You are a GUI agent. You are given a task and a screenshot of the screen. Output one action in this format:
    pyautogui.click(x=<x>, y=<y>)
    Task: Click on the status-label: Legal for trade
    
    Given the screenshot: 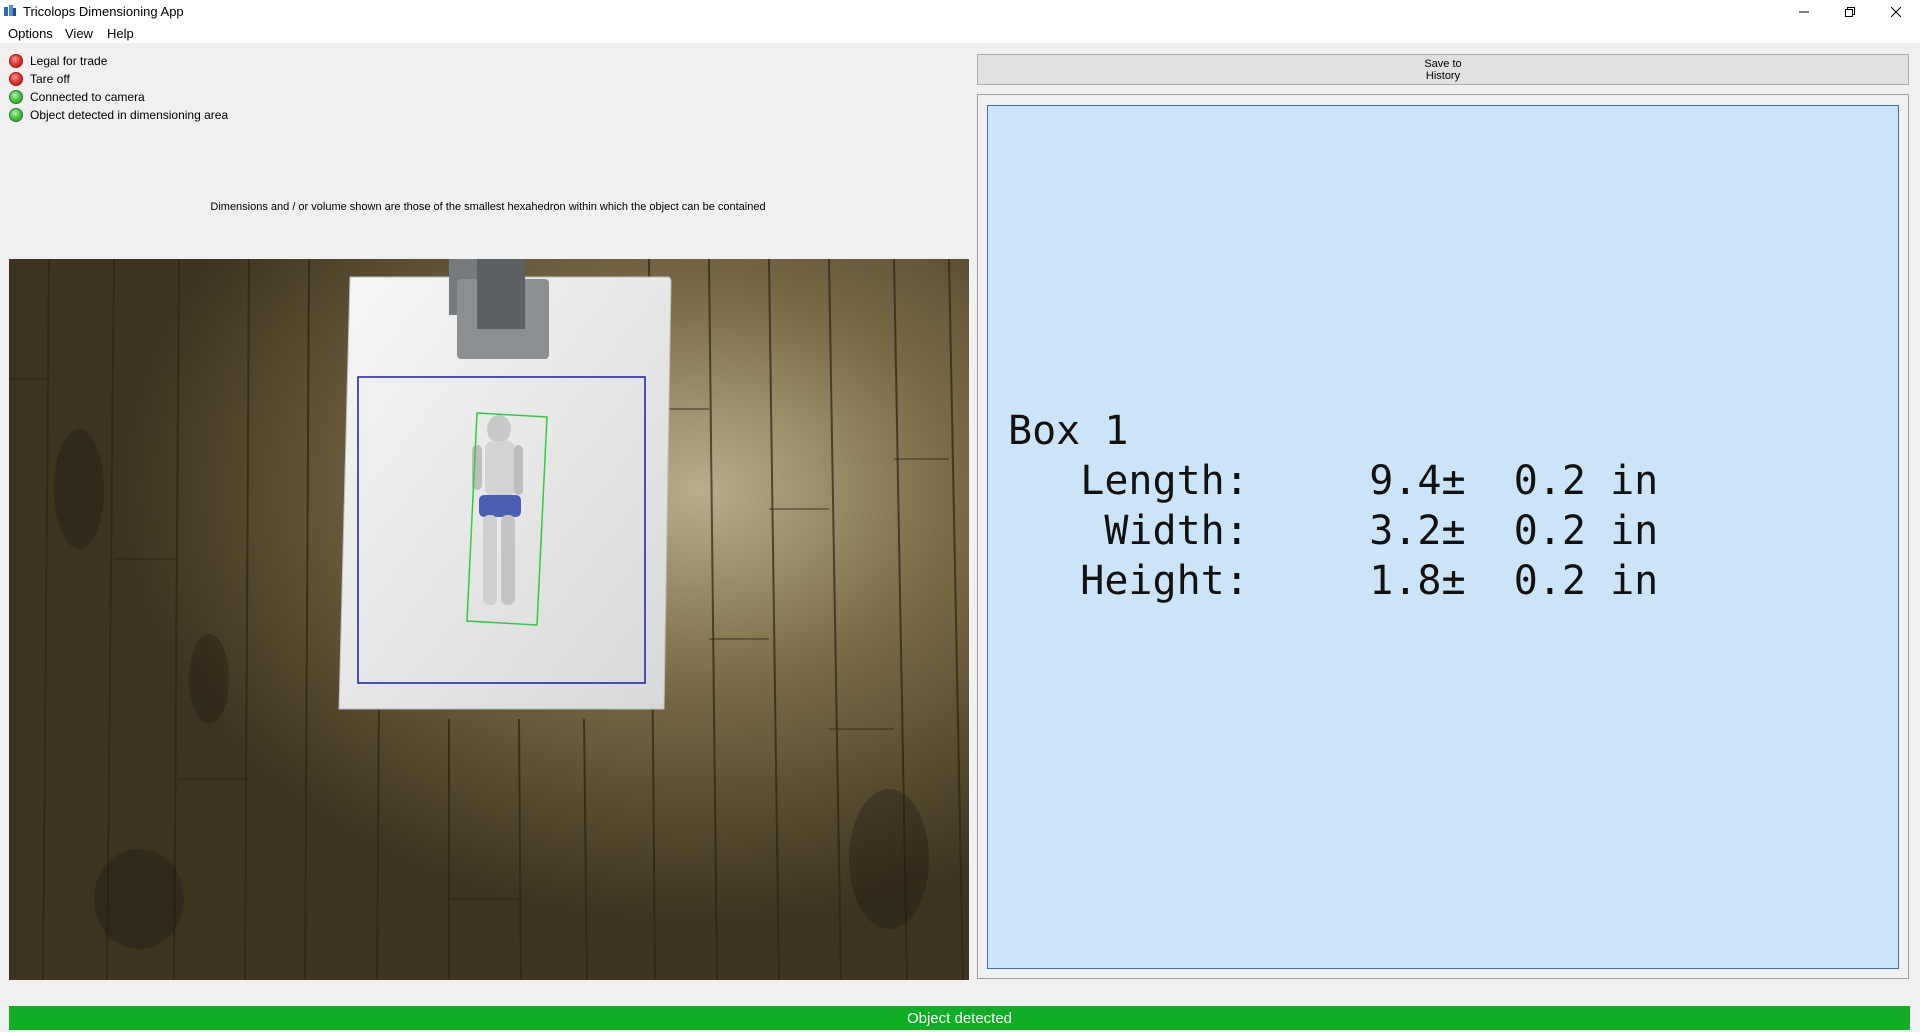 What is the action you would take?
    pyautogui.click(x=69, y=61)
    